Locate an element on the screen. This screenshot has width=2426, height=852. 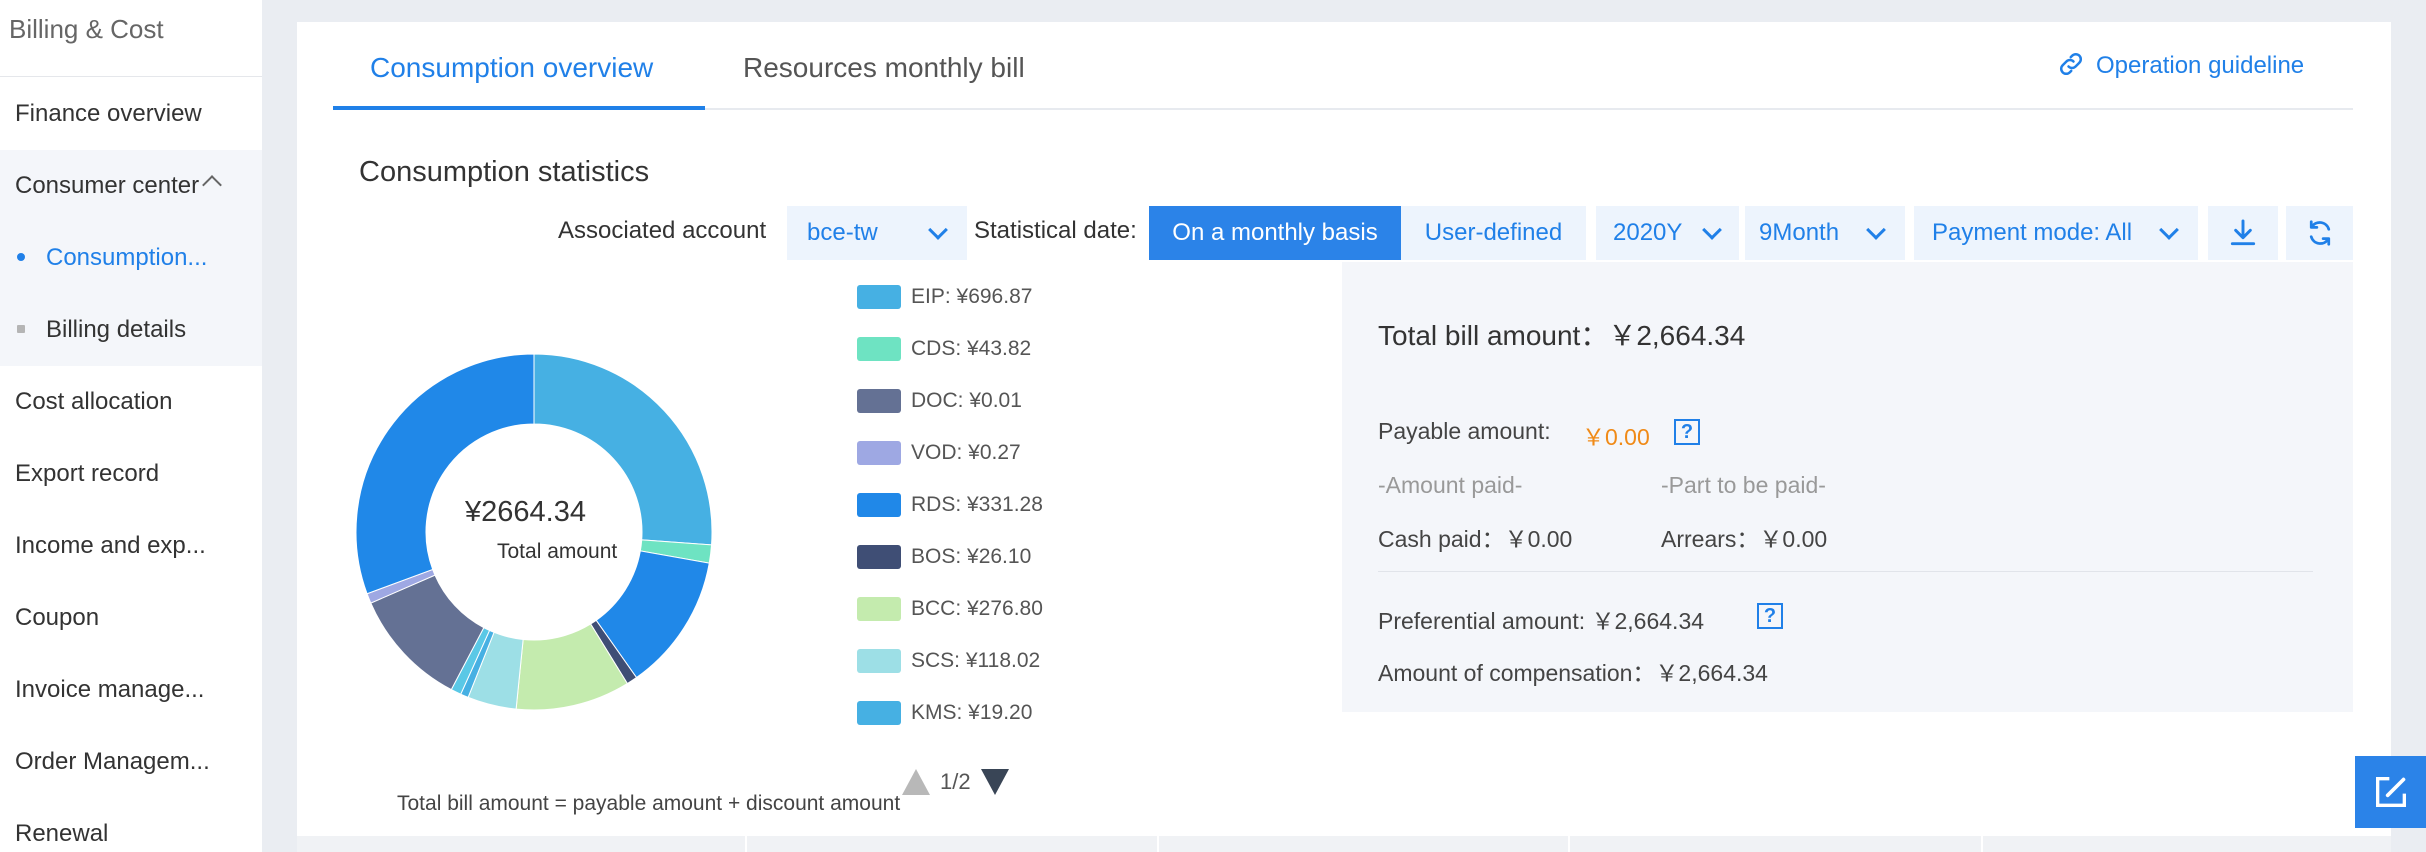
user-defined-button: User-defined is located at coordinates (1493, 233).